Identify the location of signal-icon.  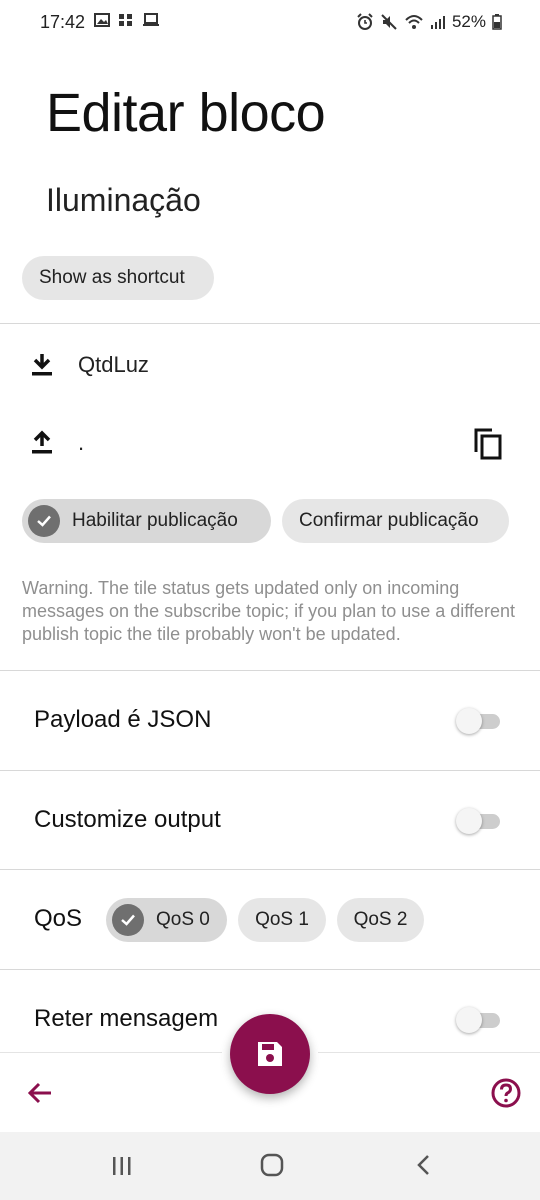
(437, 22).